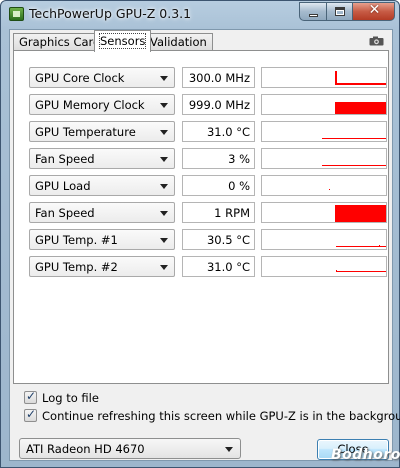  What do you see at coordinates (90, 105) in the screenshot?
I see `sensor-name: GPU Memory Clock` at bounding box center [90, 105].